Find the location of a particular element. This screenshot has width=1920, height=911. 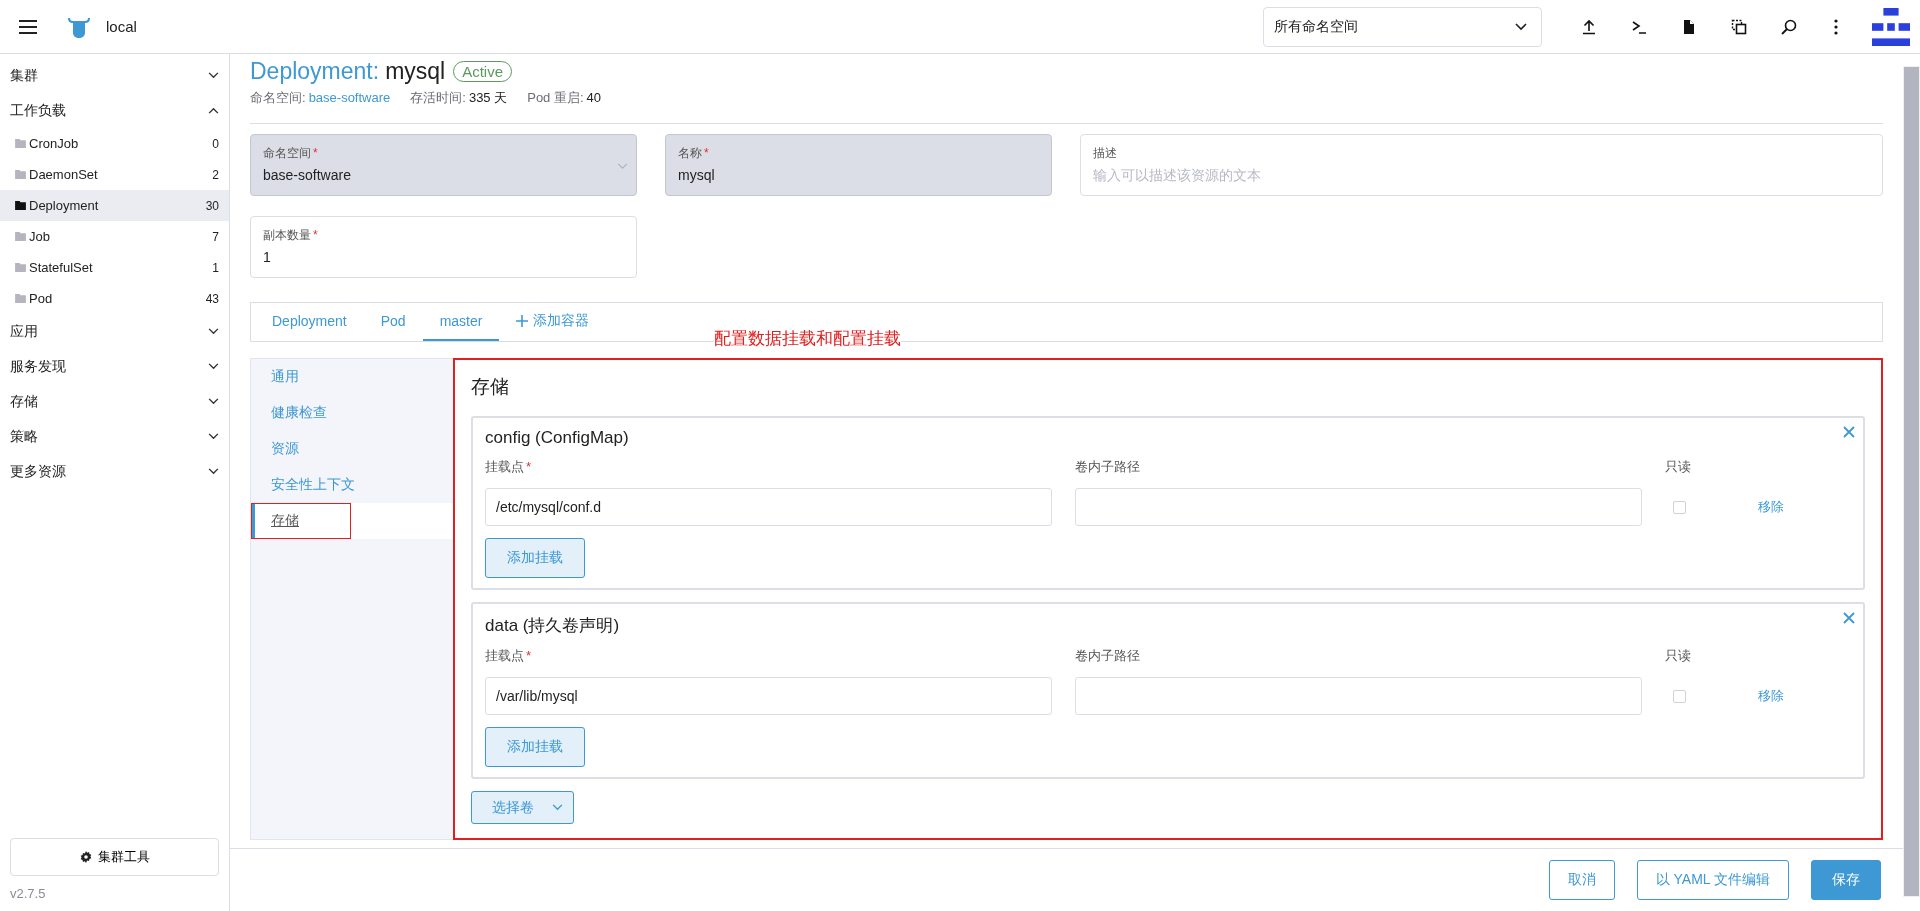

section-title: 存储 is located at coordinates (490, 387).